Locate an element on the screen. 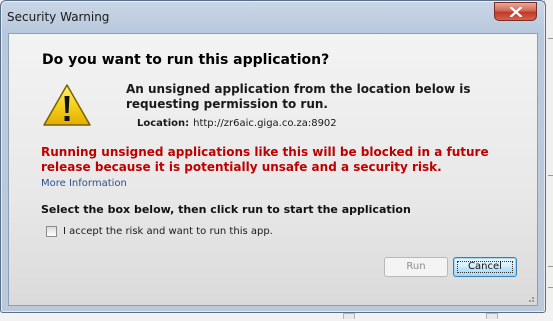 This screenshot has width=553, height=321. accept-risk-checkbox is located at coordinates (51, 231).